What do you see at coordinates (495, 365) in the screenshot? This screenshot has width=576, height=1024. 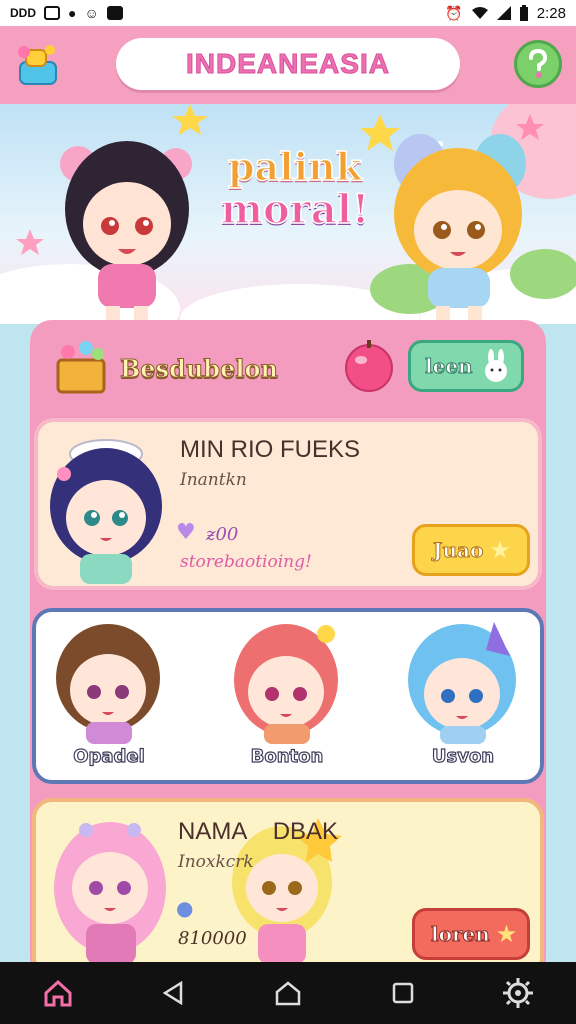 I see `bunny-icon` at bounding box center [495, 365].